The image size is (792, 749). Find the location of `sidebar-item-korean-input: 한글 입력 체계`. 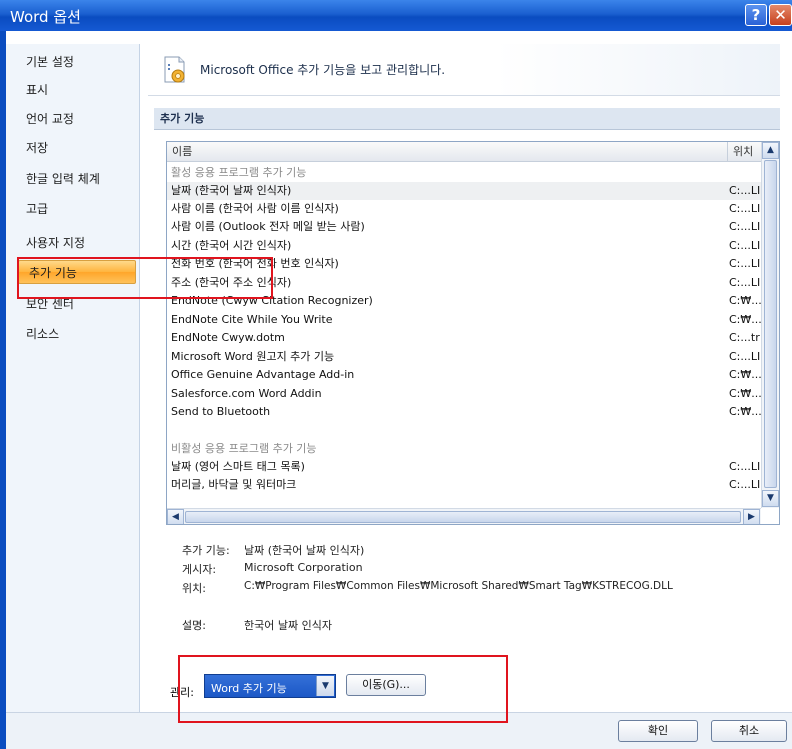

sidebar-item-korean-input: 한글 입력 체계 is located at coordinates (76, 179).